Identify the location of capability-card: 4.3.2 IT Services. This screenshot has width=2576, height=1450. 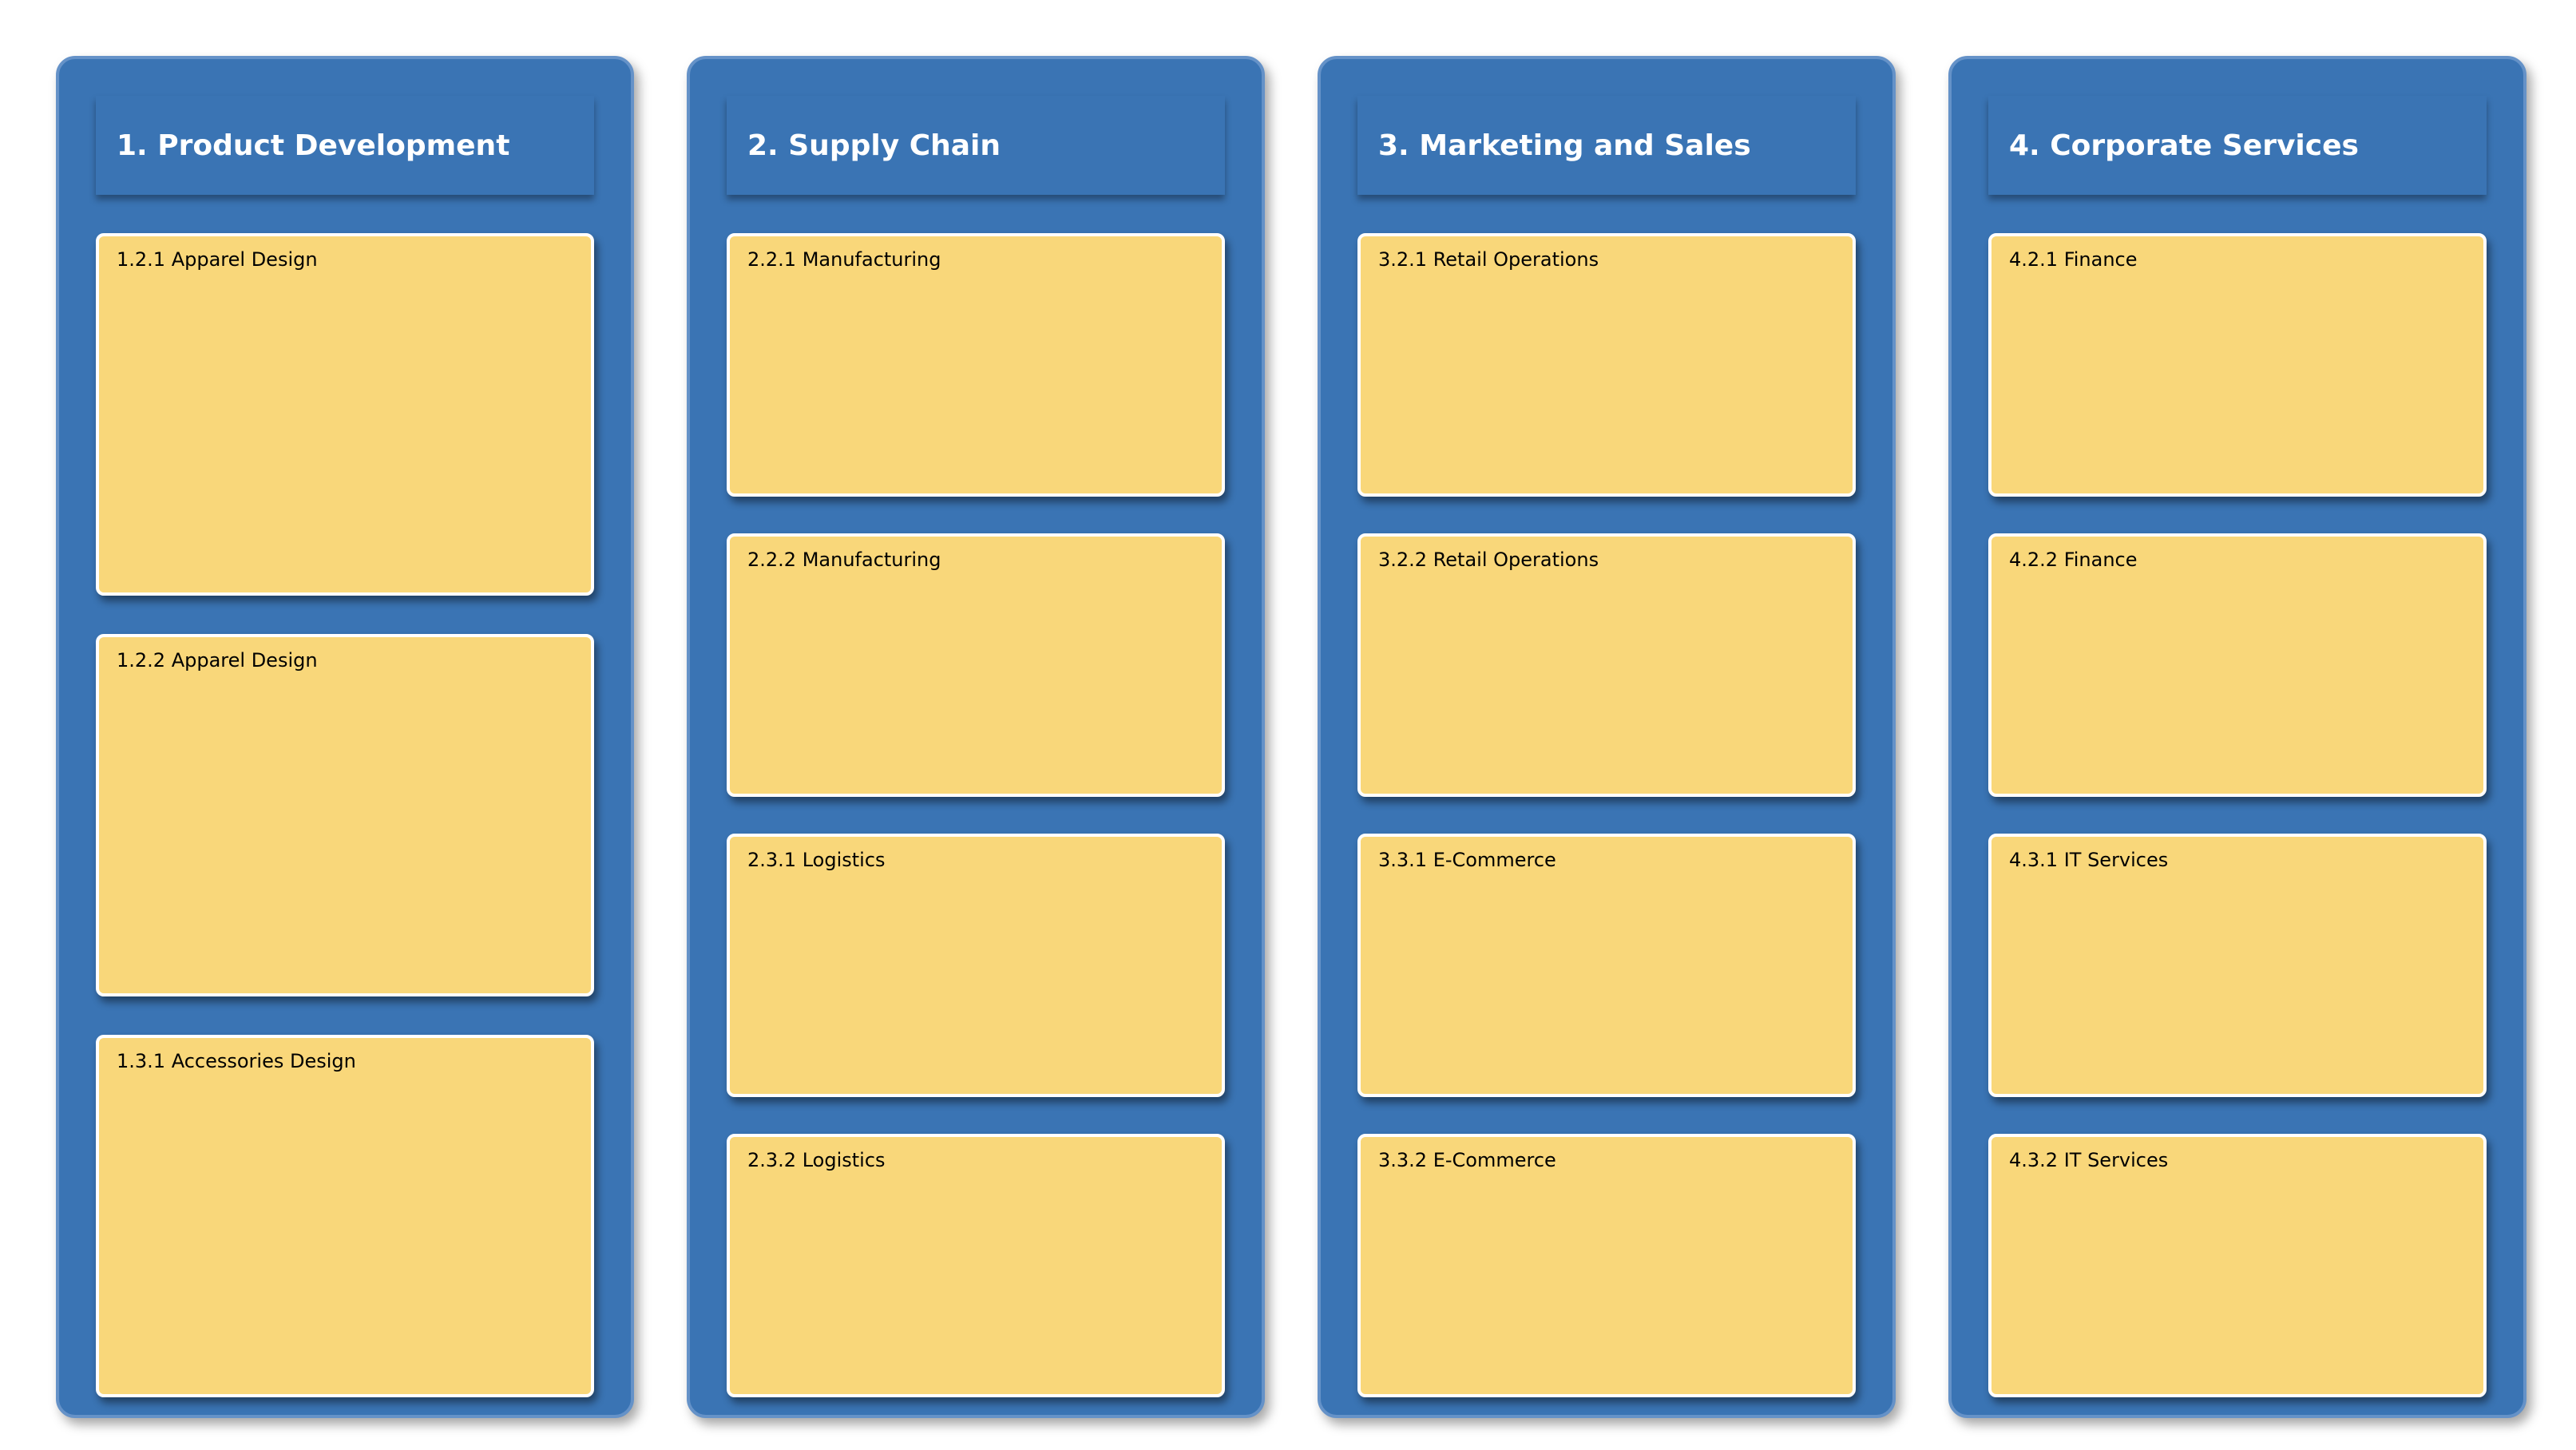
(2237, 1265).